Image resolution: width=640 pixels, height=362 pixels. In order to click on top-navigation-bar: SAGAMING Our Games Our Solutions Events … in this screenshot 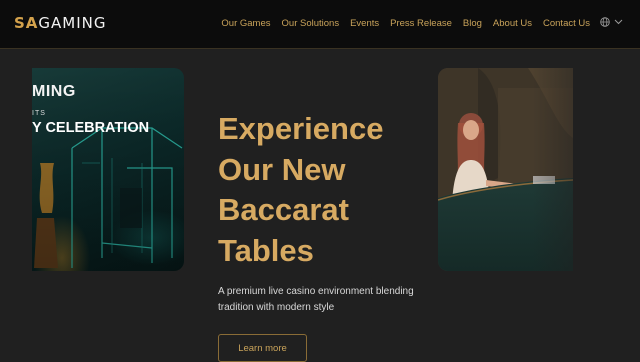, I will do `click(320, 24)`.